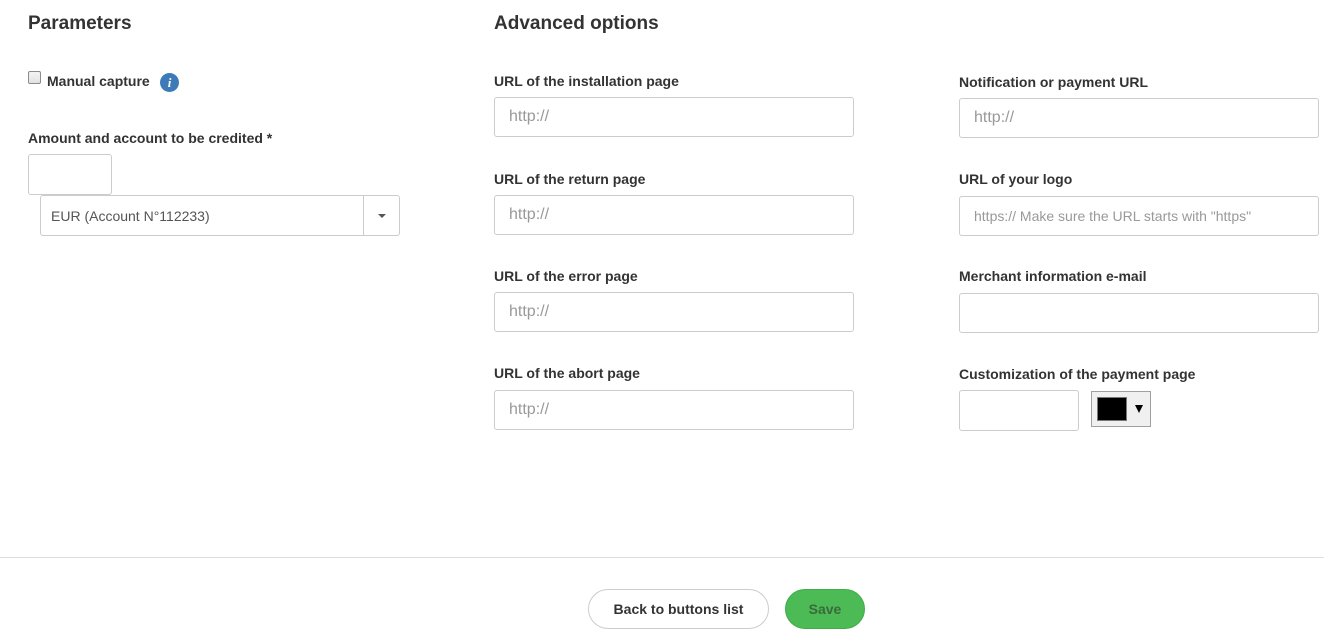 The width and height of the screenshot is (1324, 637). I want to click on chevron-down-icon, so click(381, 215).